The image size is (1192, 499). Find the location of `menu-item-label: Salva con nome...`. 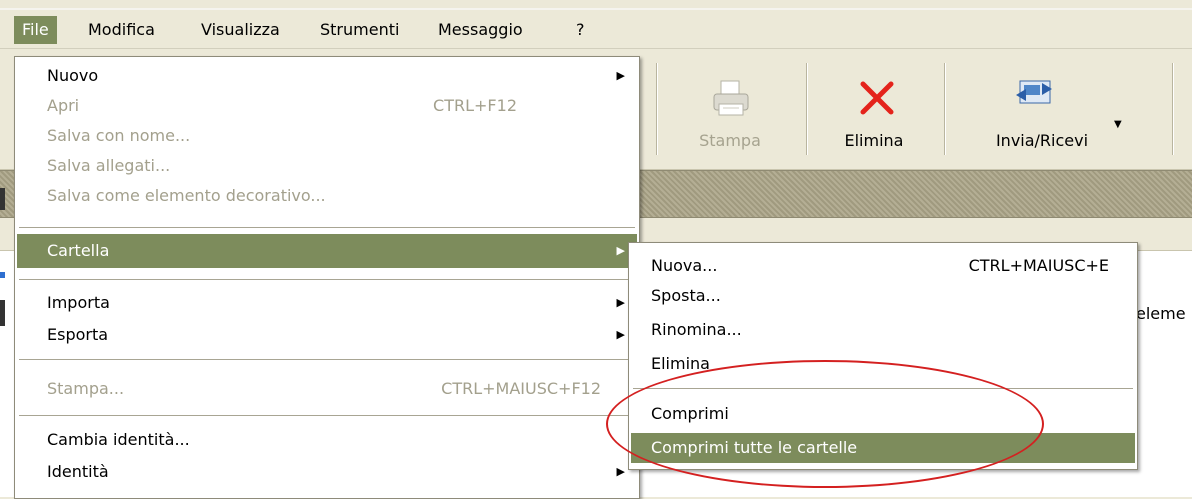

menu-item-label: Salva con nome... is located at coordinates (119, 135).